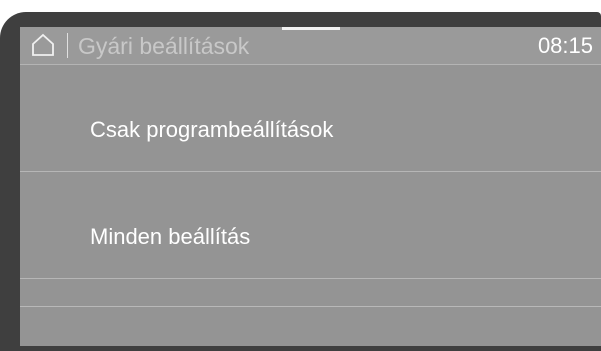 Image resolution: width=601 pixels, height=351 pixels. What do you see at coordinates (212, 129) in the screenshot?
I see `menu-item-label: Csak programbeállítások` at bounding box center [212, 129].